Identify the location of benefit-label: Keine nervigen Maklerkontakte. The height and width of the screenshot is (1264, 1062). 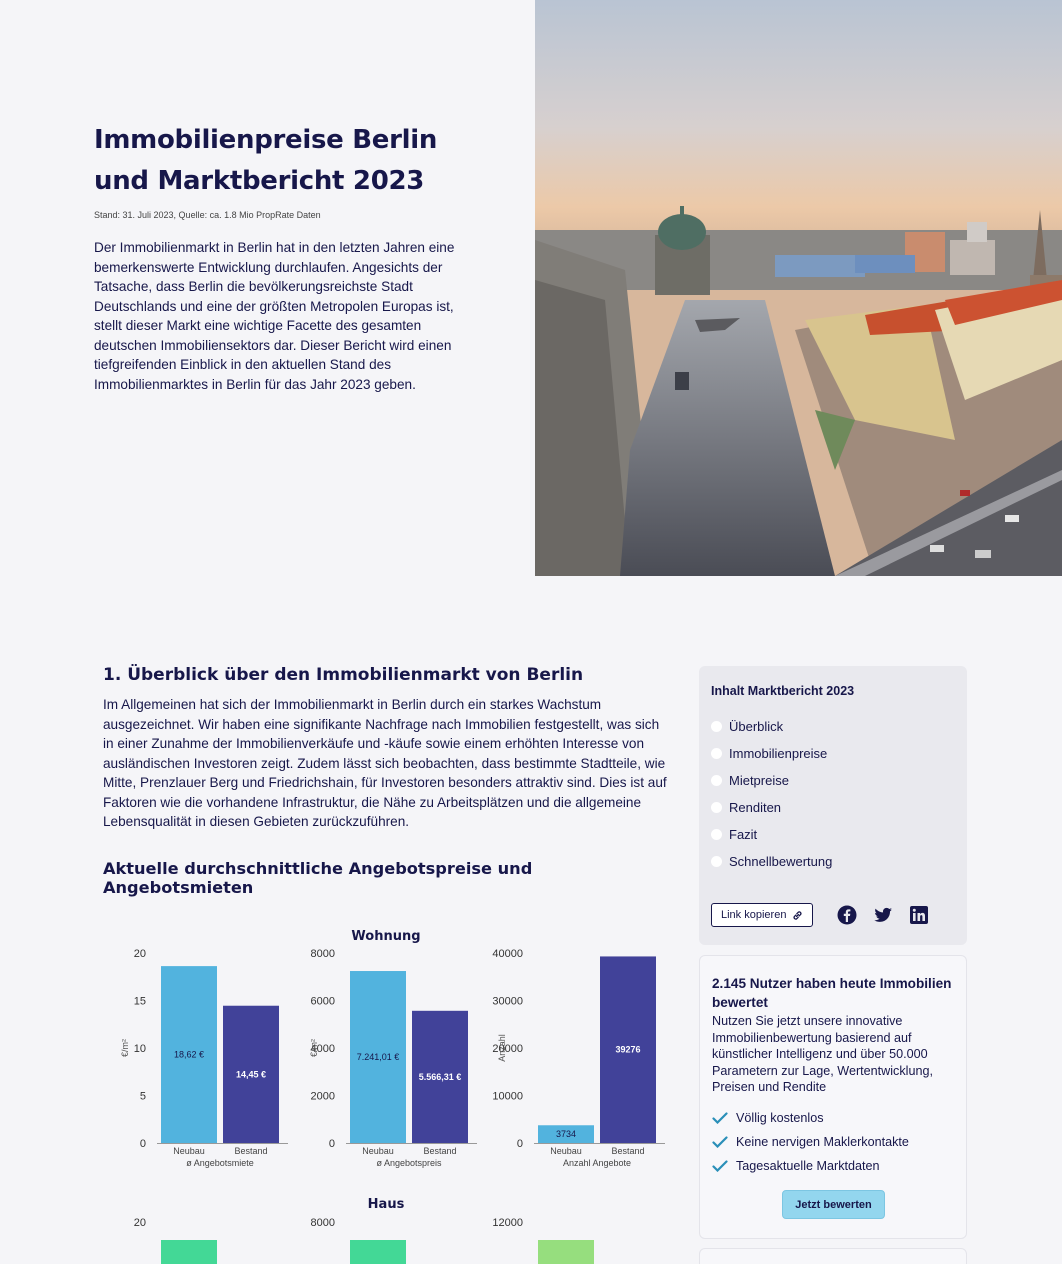
(822, 1142).